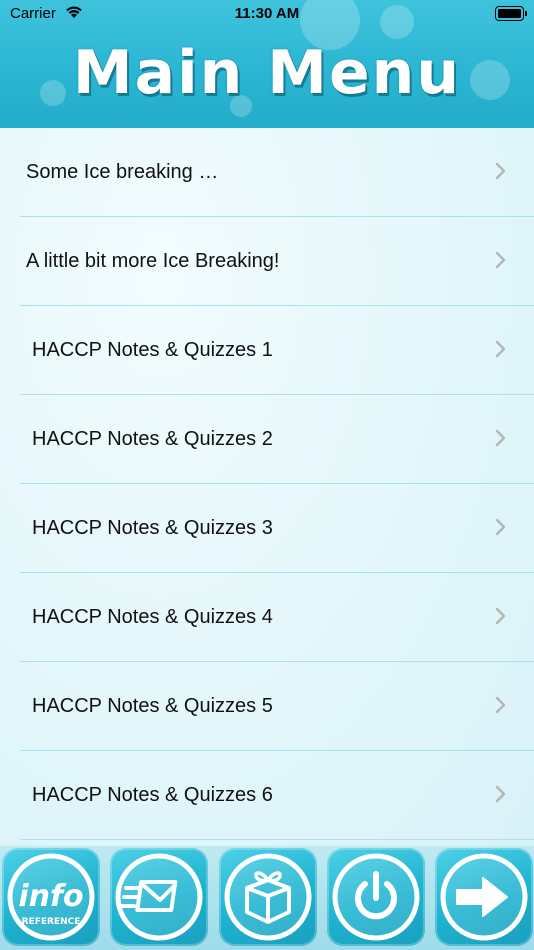 The image size is (534, 950). I want to click on mail-button, so click(159, 897).